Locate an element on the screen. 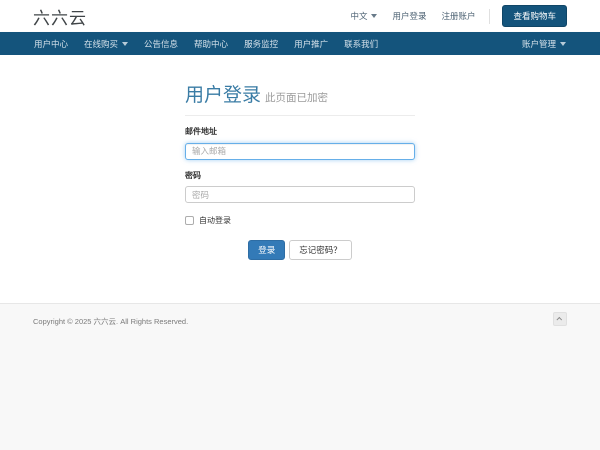 The width and height of the screenshot is (600, 450). language-menu: 中文 is located at coordinates (364, 16).